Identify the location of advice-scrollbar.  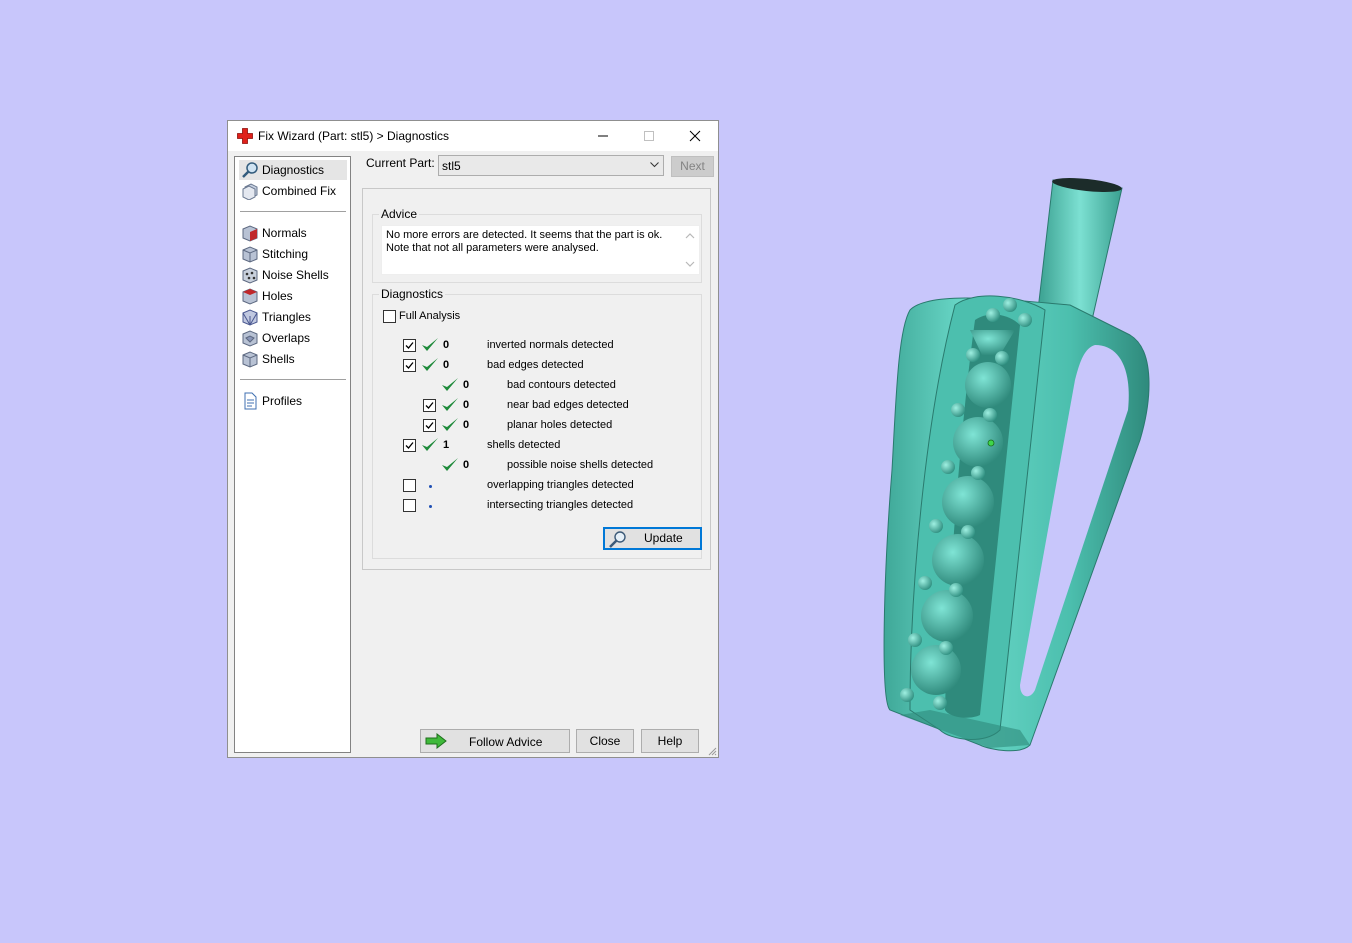
(690, 250).